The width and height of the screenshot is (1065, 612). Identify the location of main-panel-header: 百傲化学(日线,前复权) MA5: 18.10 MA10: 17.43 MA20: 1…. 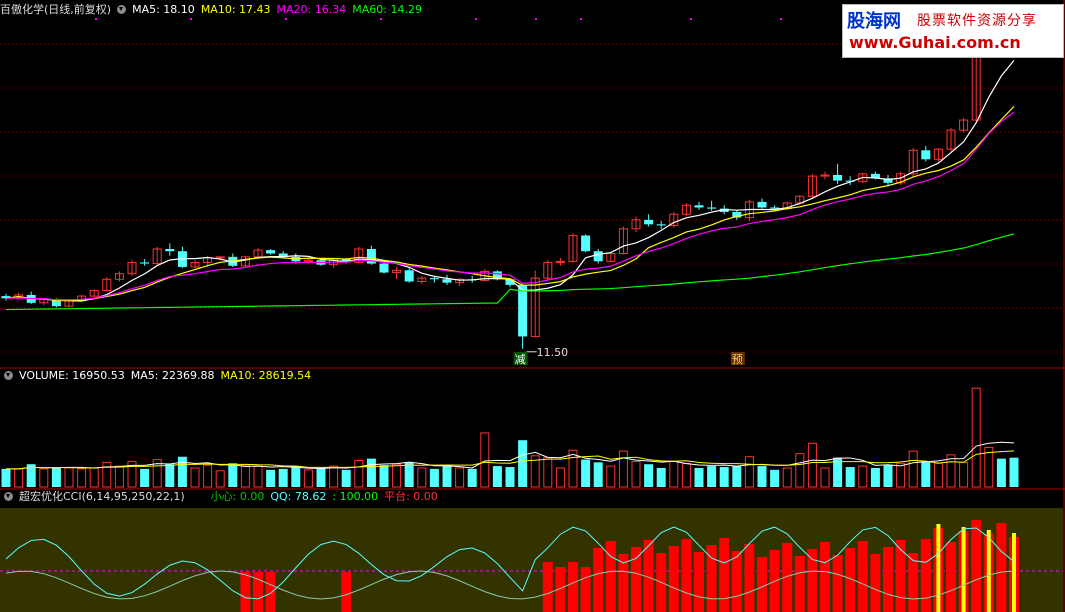
(214, 10).